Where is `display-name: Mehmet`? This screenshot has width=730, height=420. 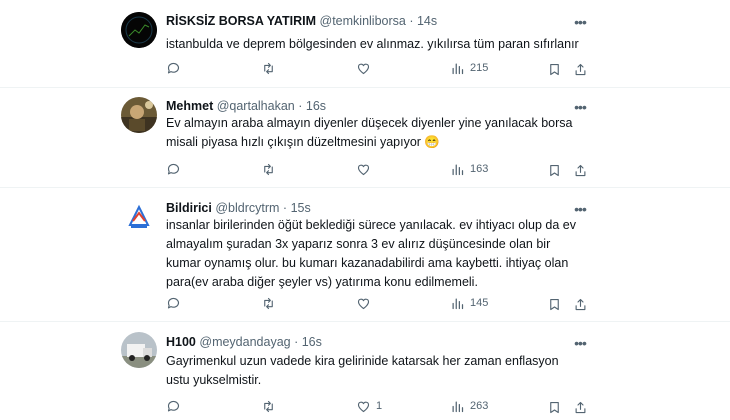 display-name: Mehmet is located at coordinates (189, 106).